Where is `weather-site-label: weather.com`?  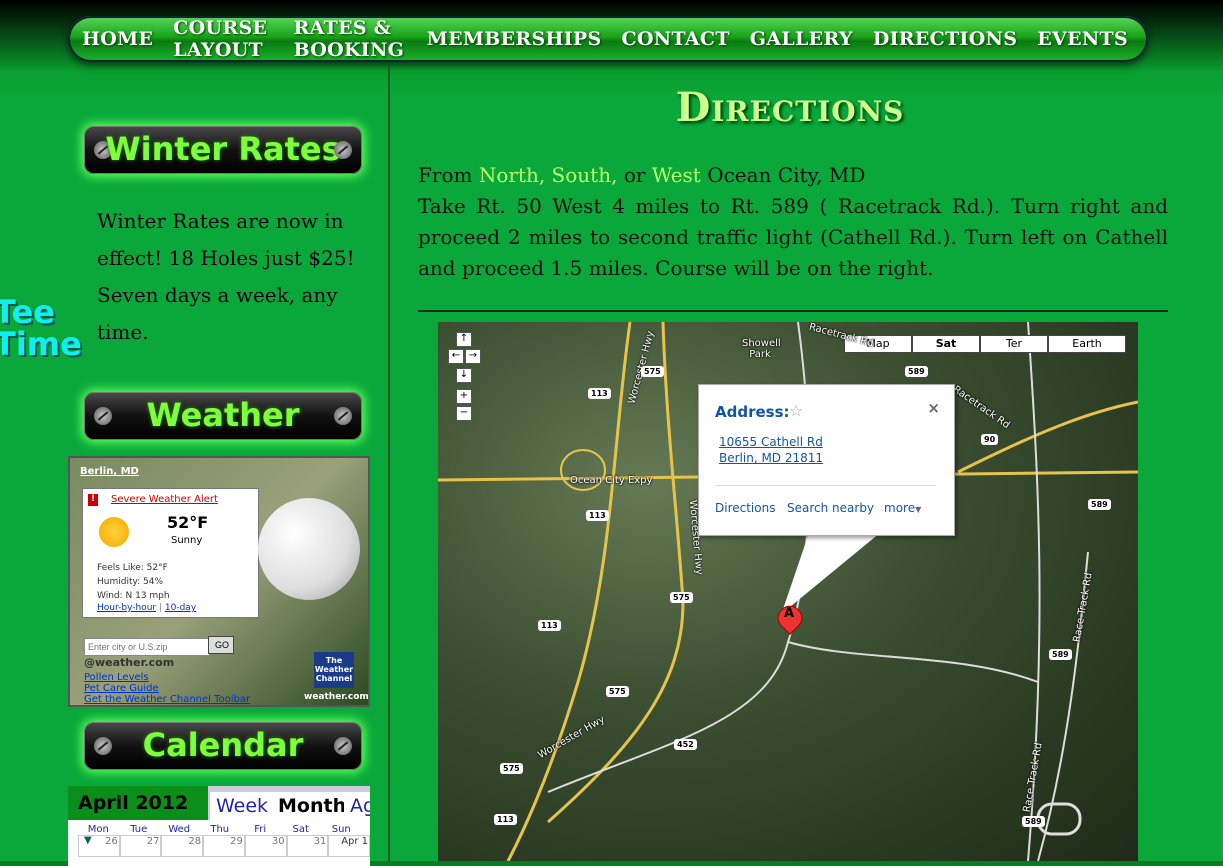
weather-site-label: weather.com is located at coordinates (336, 697).